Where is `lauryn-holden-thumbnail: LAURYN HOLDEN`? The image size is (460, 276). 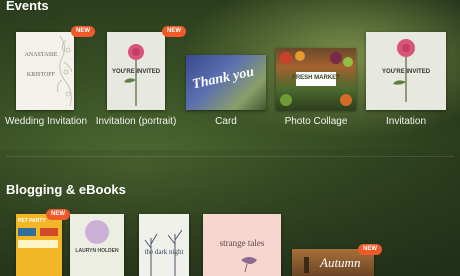
lauryn-holden-thumbnail: LAURYN HOLDEN is located at coordinates (97, 245).